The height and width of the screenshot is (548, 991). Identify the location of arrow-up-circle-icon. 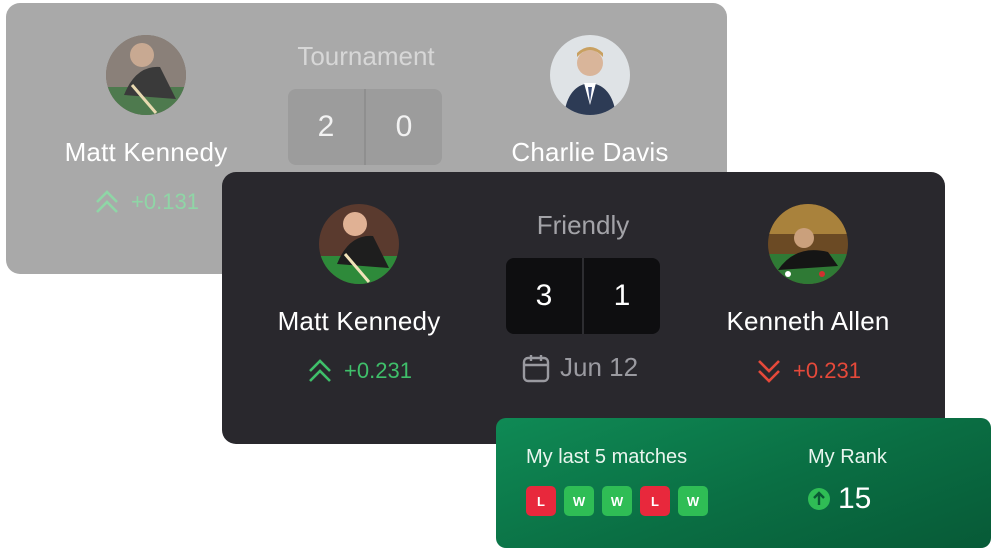
(819, 499).